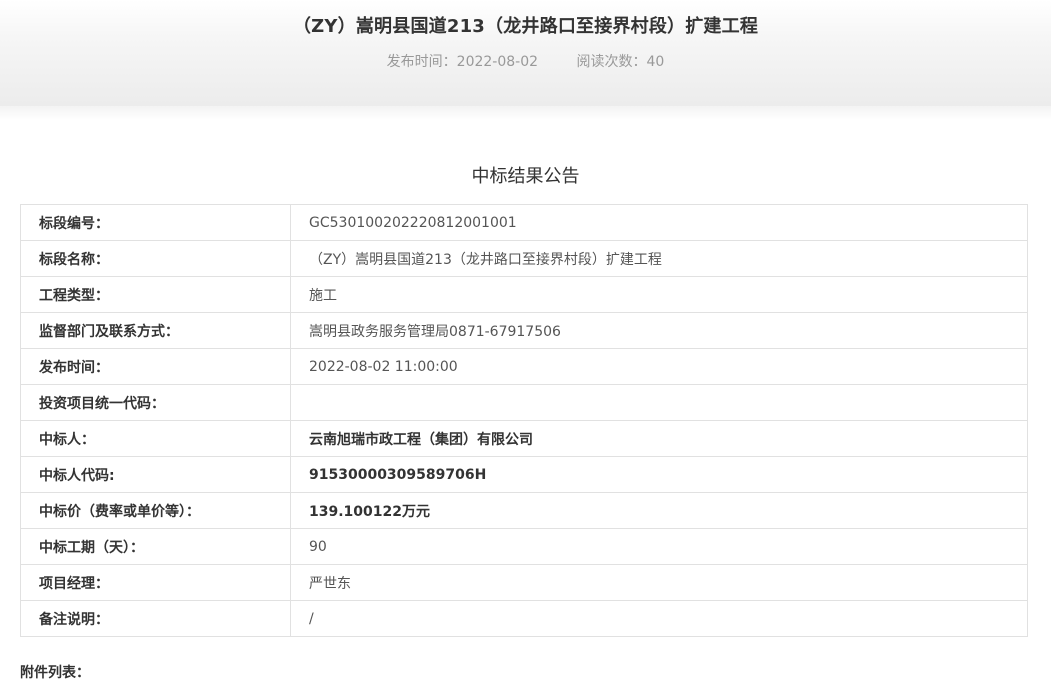 The image size is (1051, 700). What do you see at coordinates (659, 546) in the screenshot?
I see `row-value: 90` at bounding box center [659, 546].